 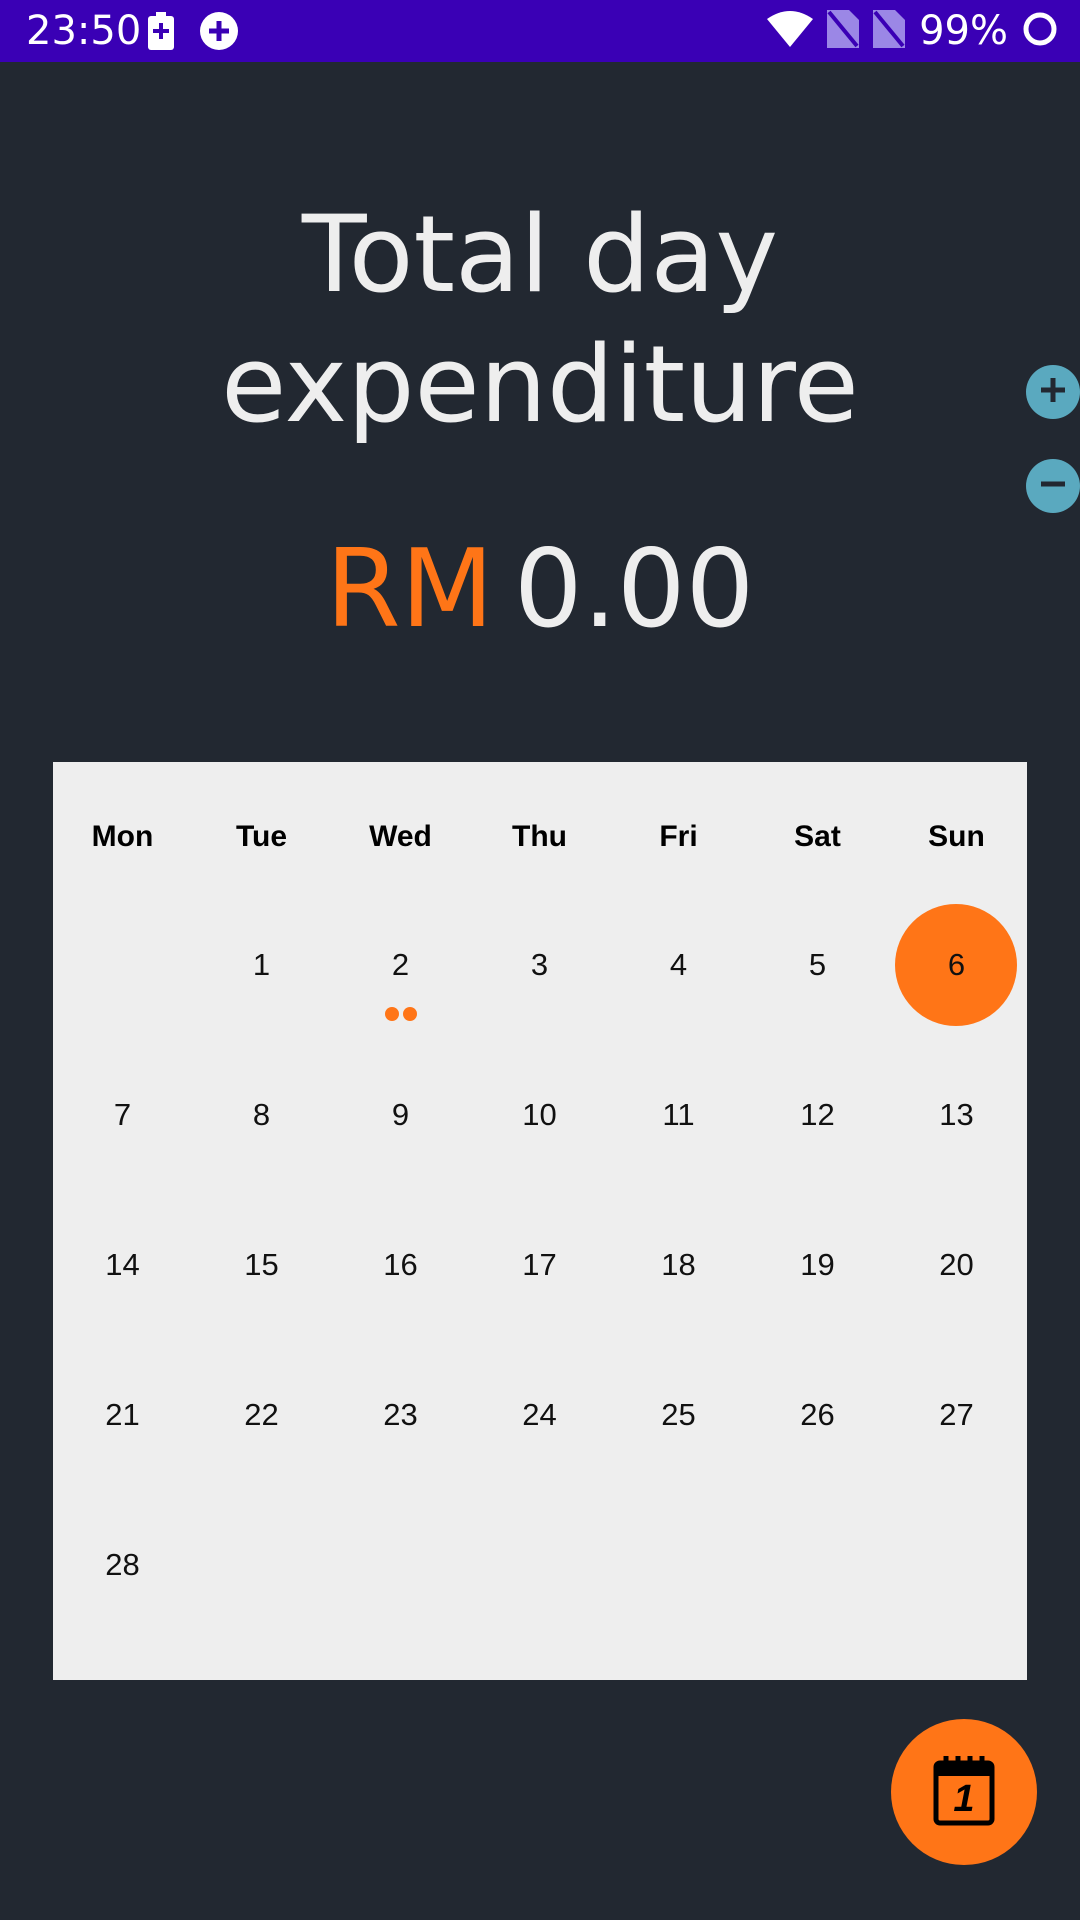 I want to click on calendar-fab-button: 1, so click(x=964, y=1792).